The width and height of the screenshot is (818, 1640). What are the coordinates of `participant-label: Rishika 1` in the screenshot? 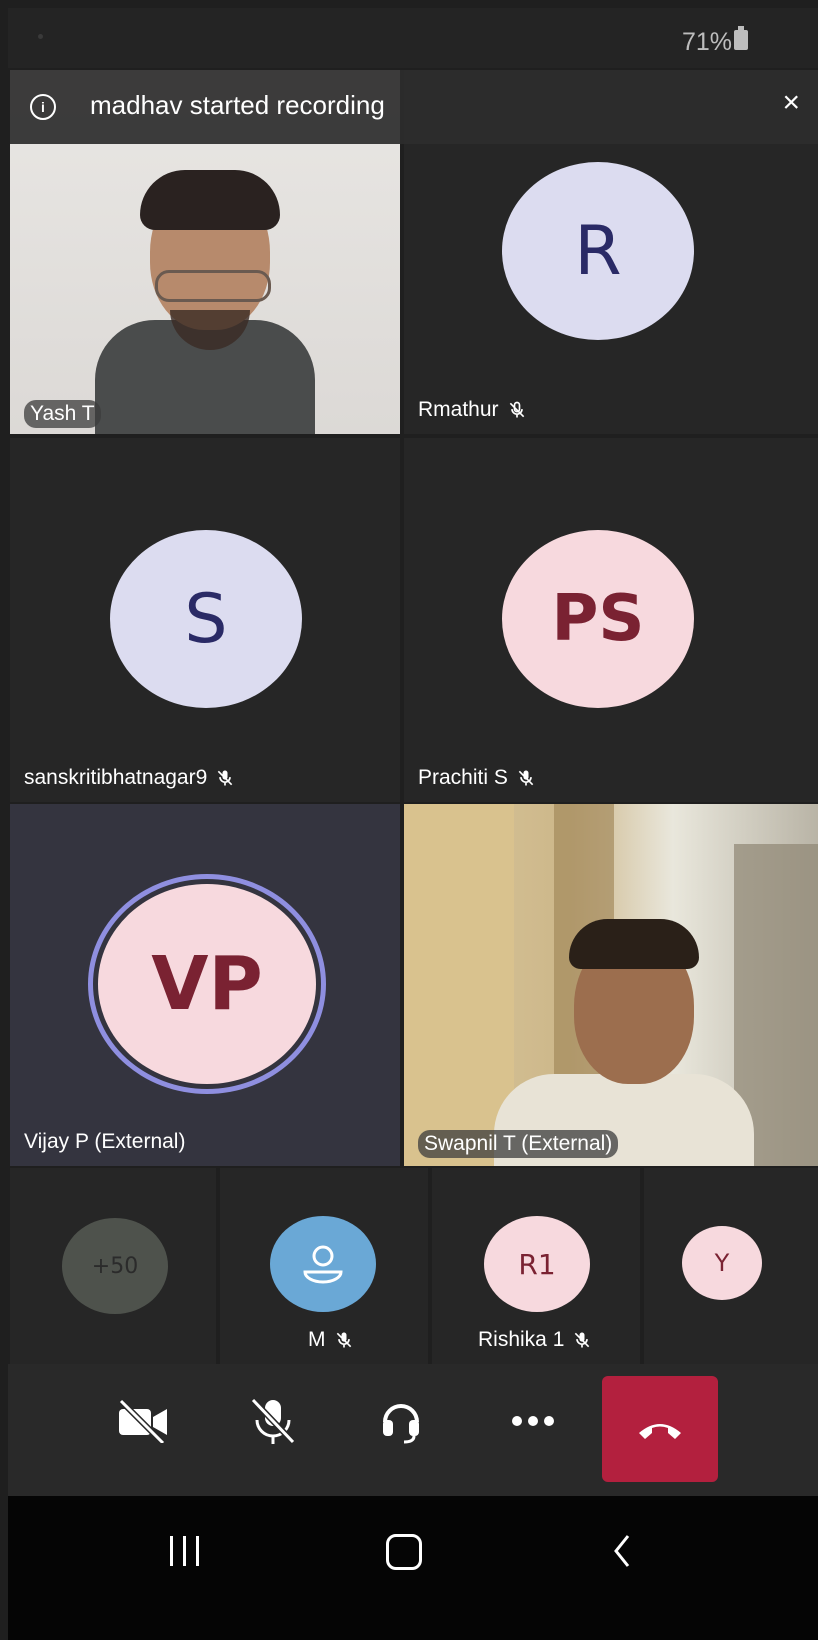 It's located at (535, 1340).